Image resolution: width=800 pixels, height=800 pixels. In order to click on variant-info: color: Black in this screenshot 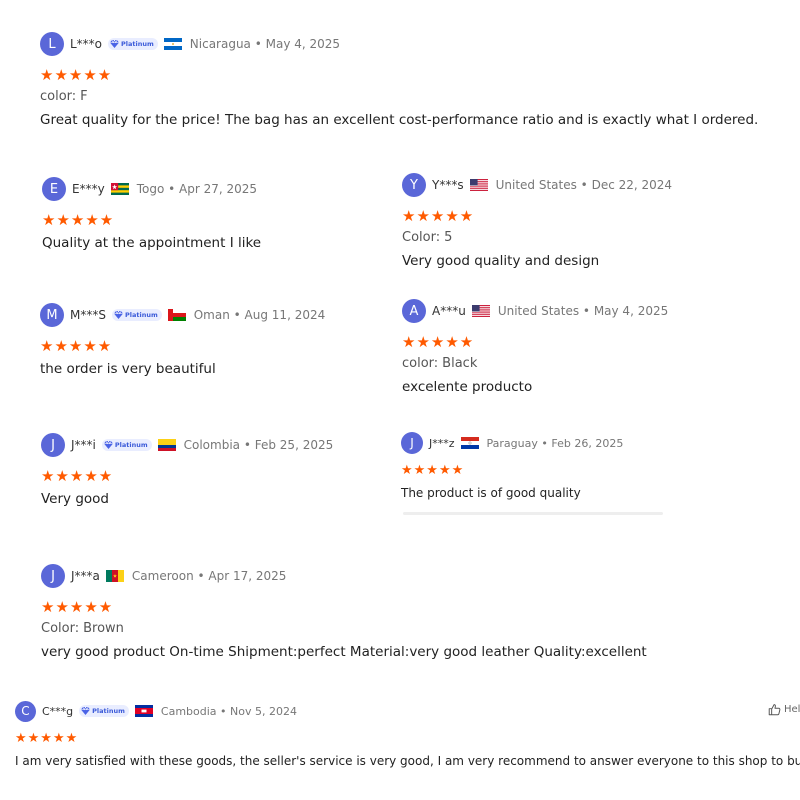, I will do `click(440, 363)`.